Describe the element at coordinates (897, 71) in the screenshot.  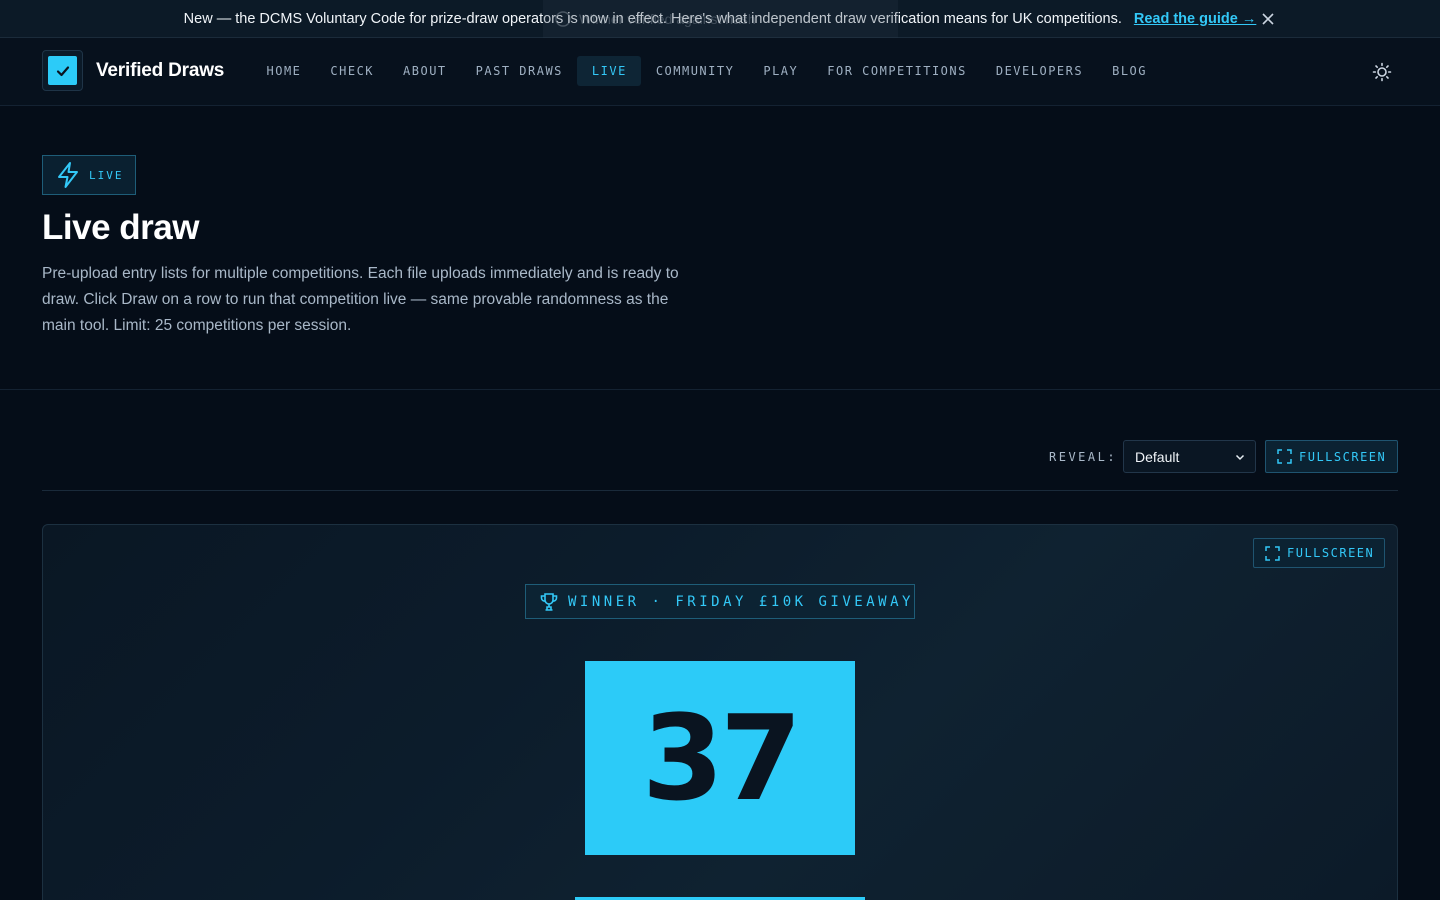
I see `nav-for-competitions: FOR COMPETITIONS` at that location.